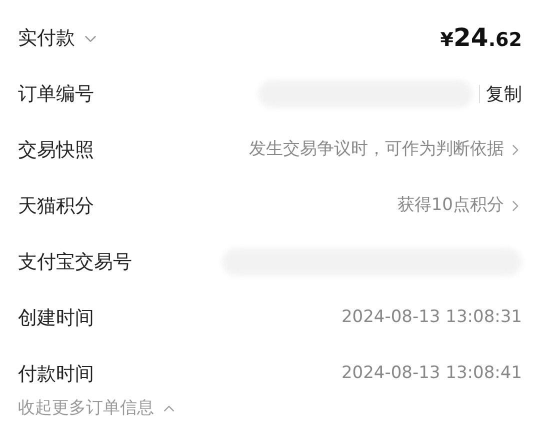 This screenshot has width=540, height=426. Describe the element at coordinates (56, 206) in the screenshot. I see `row-label: 天猫积分` at that location.